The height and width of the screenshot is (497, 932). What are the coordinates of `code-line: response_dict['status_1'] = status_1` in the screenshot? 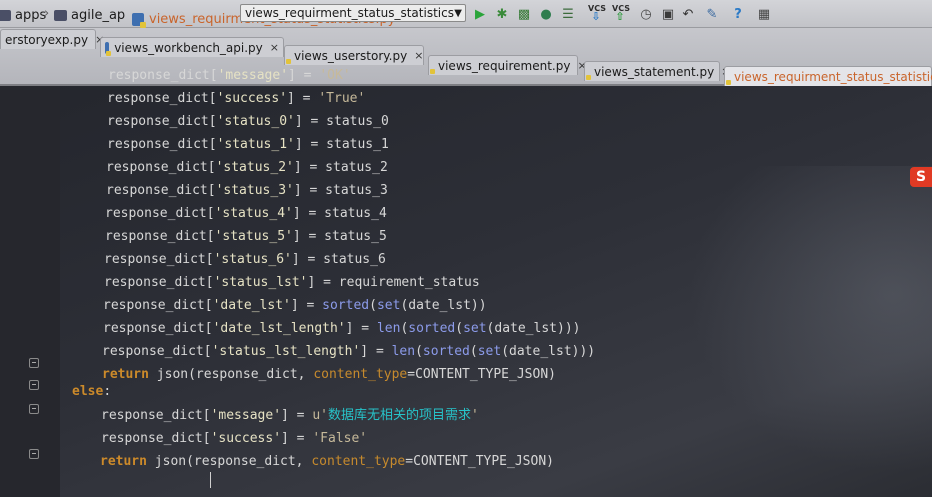 It's located at (248, 145).